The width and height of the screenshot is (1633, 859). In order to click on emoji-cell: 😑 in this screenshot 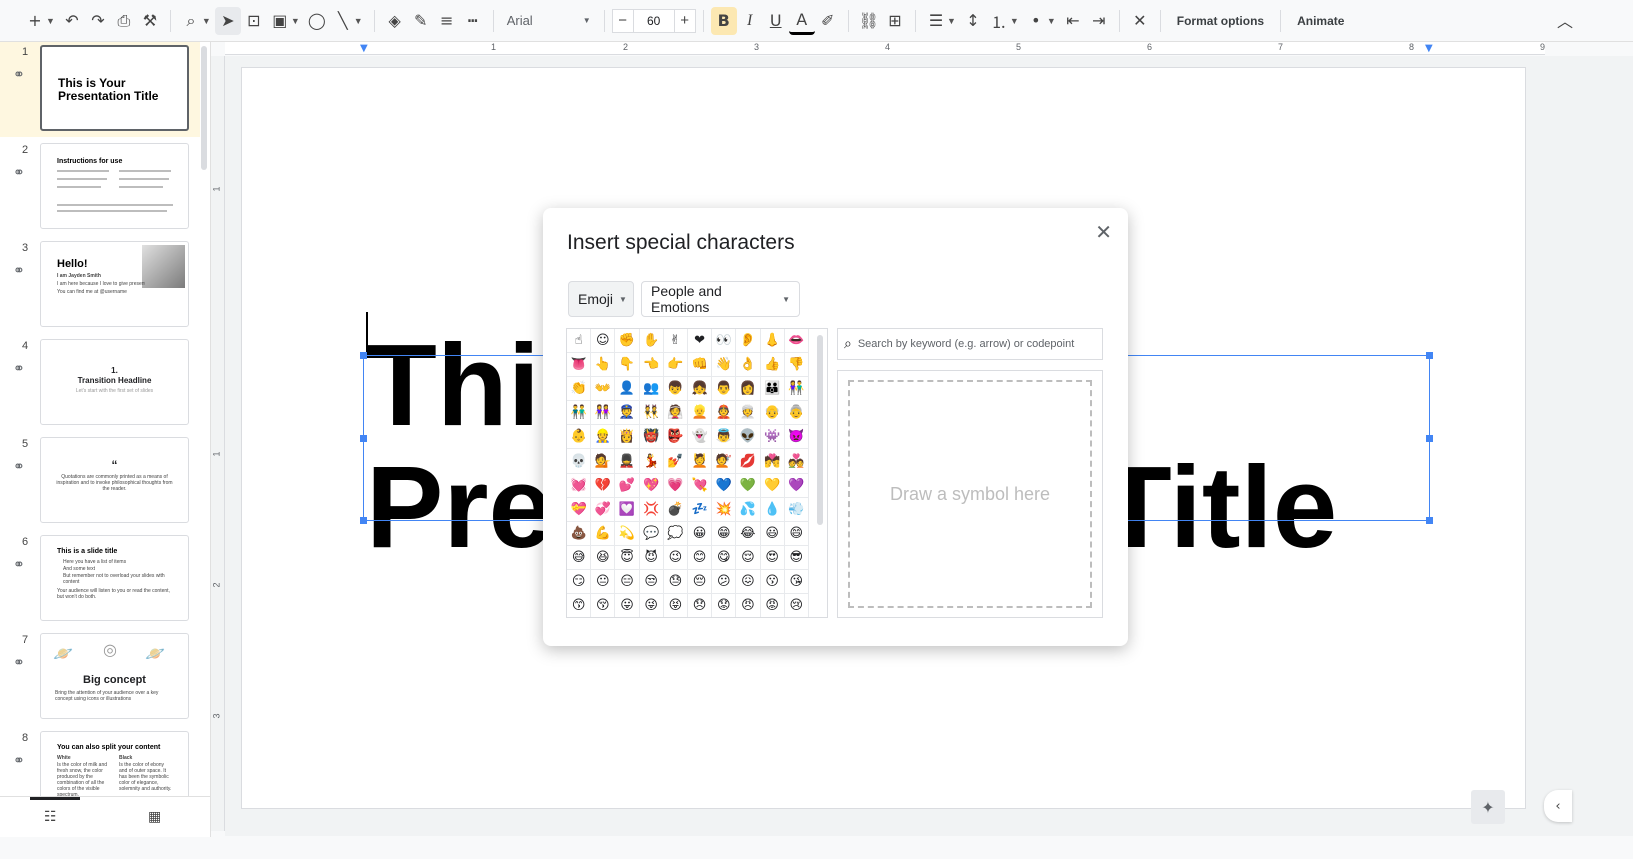, I will do `click(627, 582)`.